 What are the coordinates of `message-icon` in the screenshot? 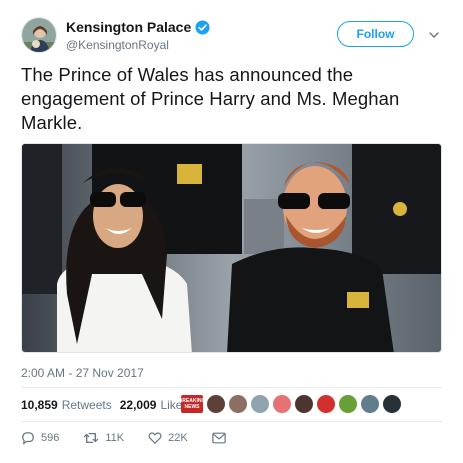 It's located at (218, 438).